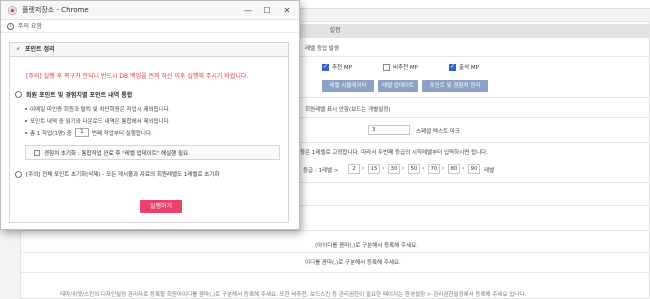 The width and height of the screenshot is (650, 299). What do you see at coordinates (434, 169) in the screenshot?
I see `level-value-input: 70` at bounding box center [434, 169].